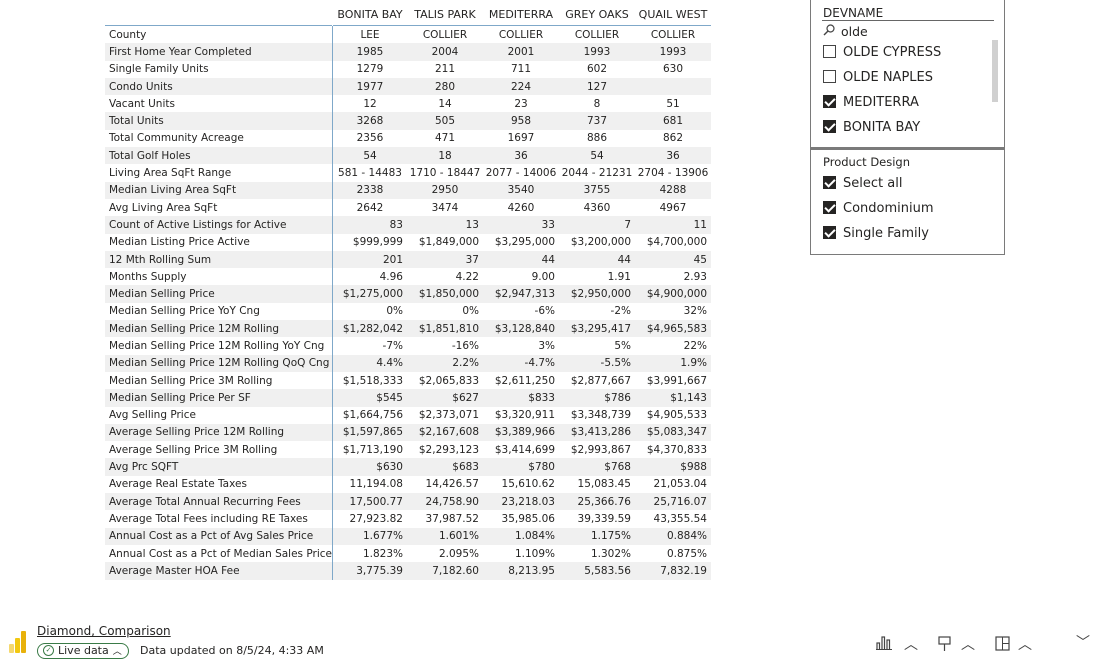 This screenshot has width=1105, height=664. What do you see at coordinates (104, 631) in the screenshot?
I see `report-name-link: Diamond, Comparison` at bounding box center [104, 631].